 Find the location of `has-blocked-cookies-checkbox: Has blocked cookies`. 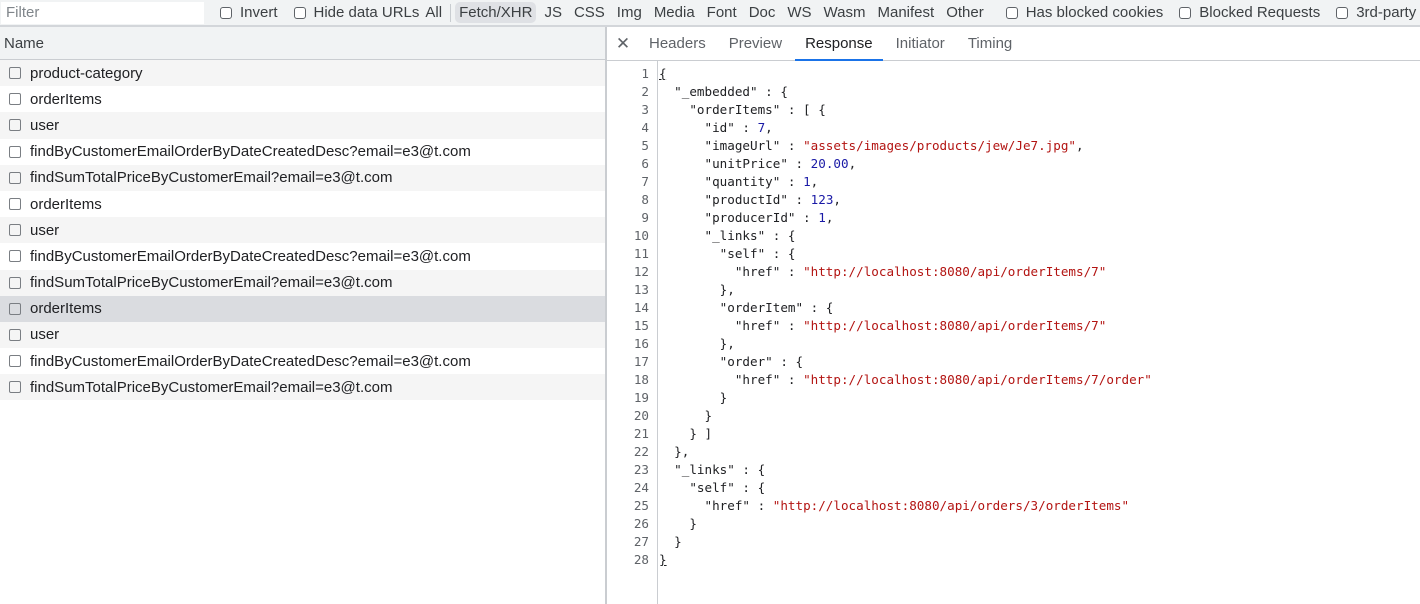

has-blocked-cookies-checkbox: Has blocked cookies is located at coordinates (1084, 12).